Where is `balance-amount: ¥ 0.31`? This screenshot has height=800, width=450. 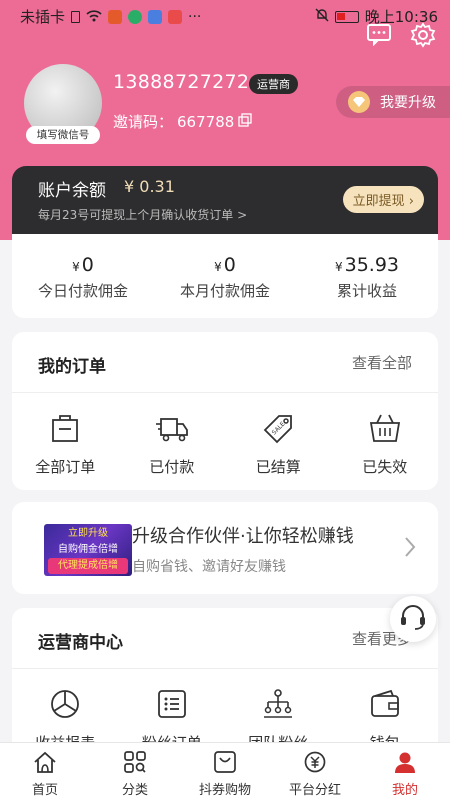
balance-amount: ¥ 0.31 is located at coordinates (149, 186).